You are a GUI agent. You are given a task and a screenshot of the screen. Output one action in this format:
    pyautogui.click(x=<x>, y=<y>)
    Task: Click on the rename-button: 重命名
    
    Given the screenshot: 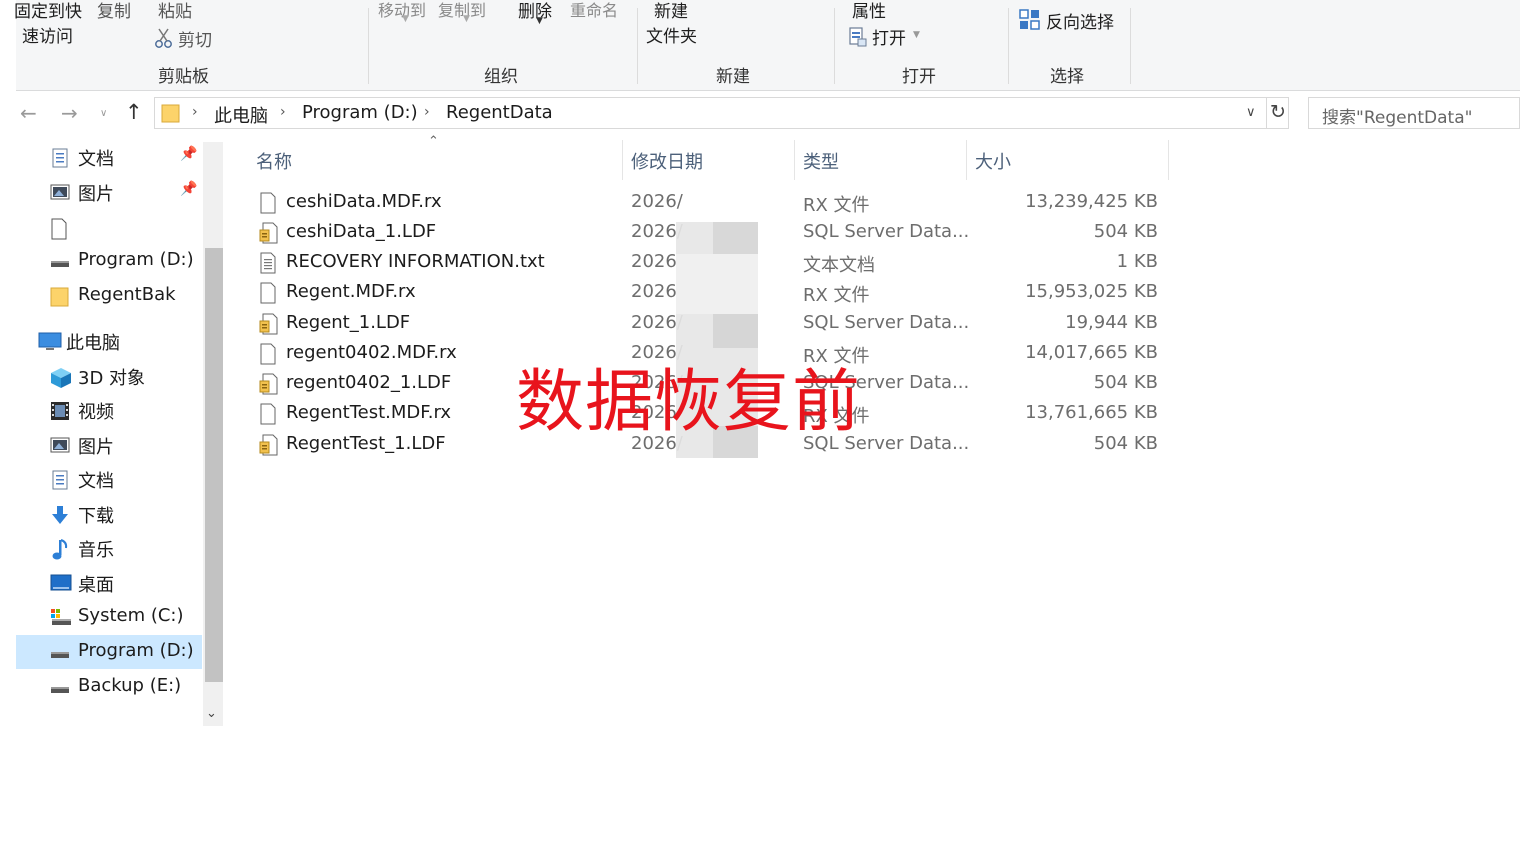 What is the action you would take?
    pyautogui.click(x=594, y=10)
    